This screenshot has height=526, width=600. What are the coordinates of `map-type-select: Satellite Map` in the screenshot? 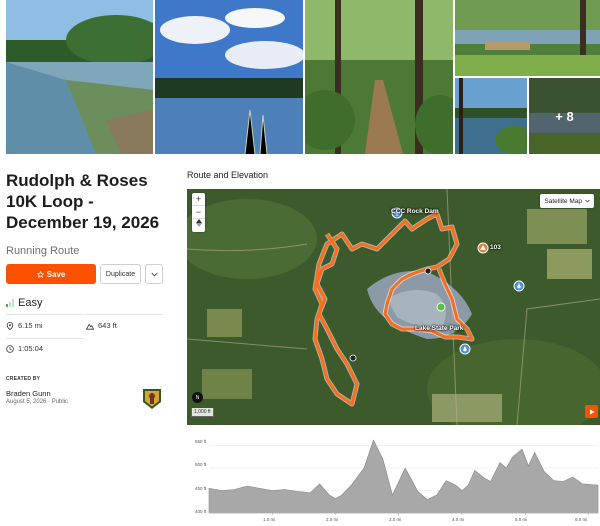 It's located at (567, 201).